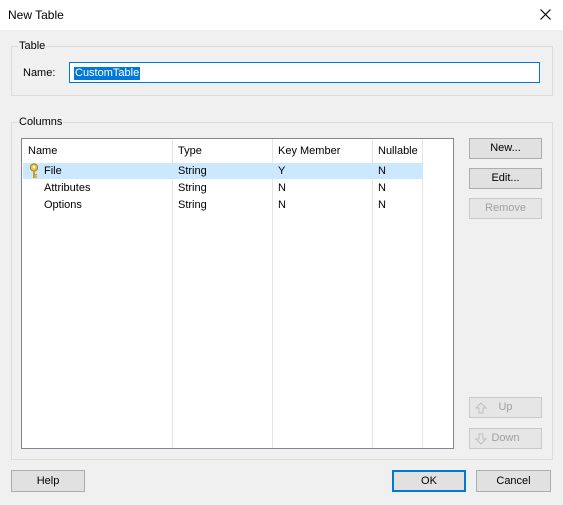  I want to click on header-type: Type, so click(190, 151).